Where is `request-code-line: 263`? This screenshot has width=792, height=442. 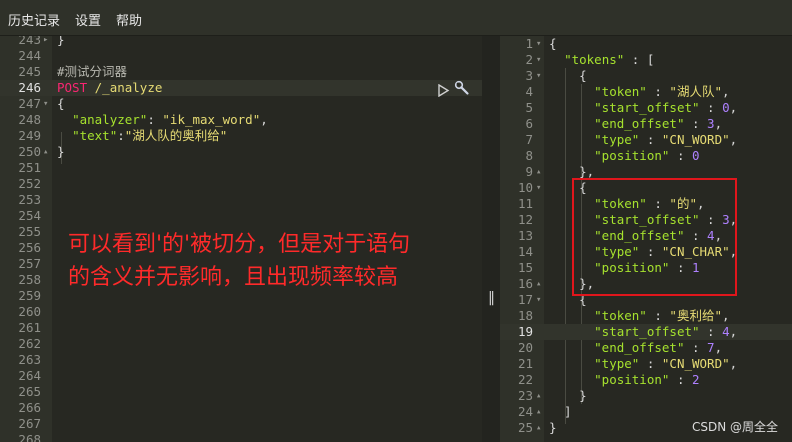 request-code-line: 263 is located at coordinates (241, 360).